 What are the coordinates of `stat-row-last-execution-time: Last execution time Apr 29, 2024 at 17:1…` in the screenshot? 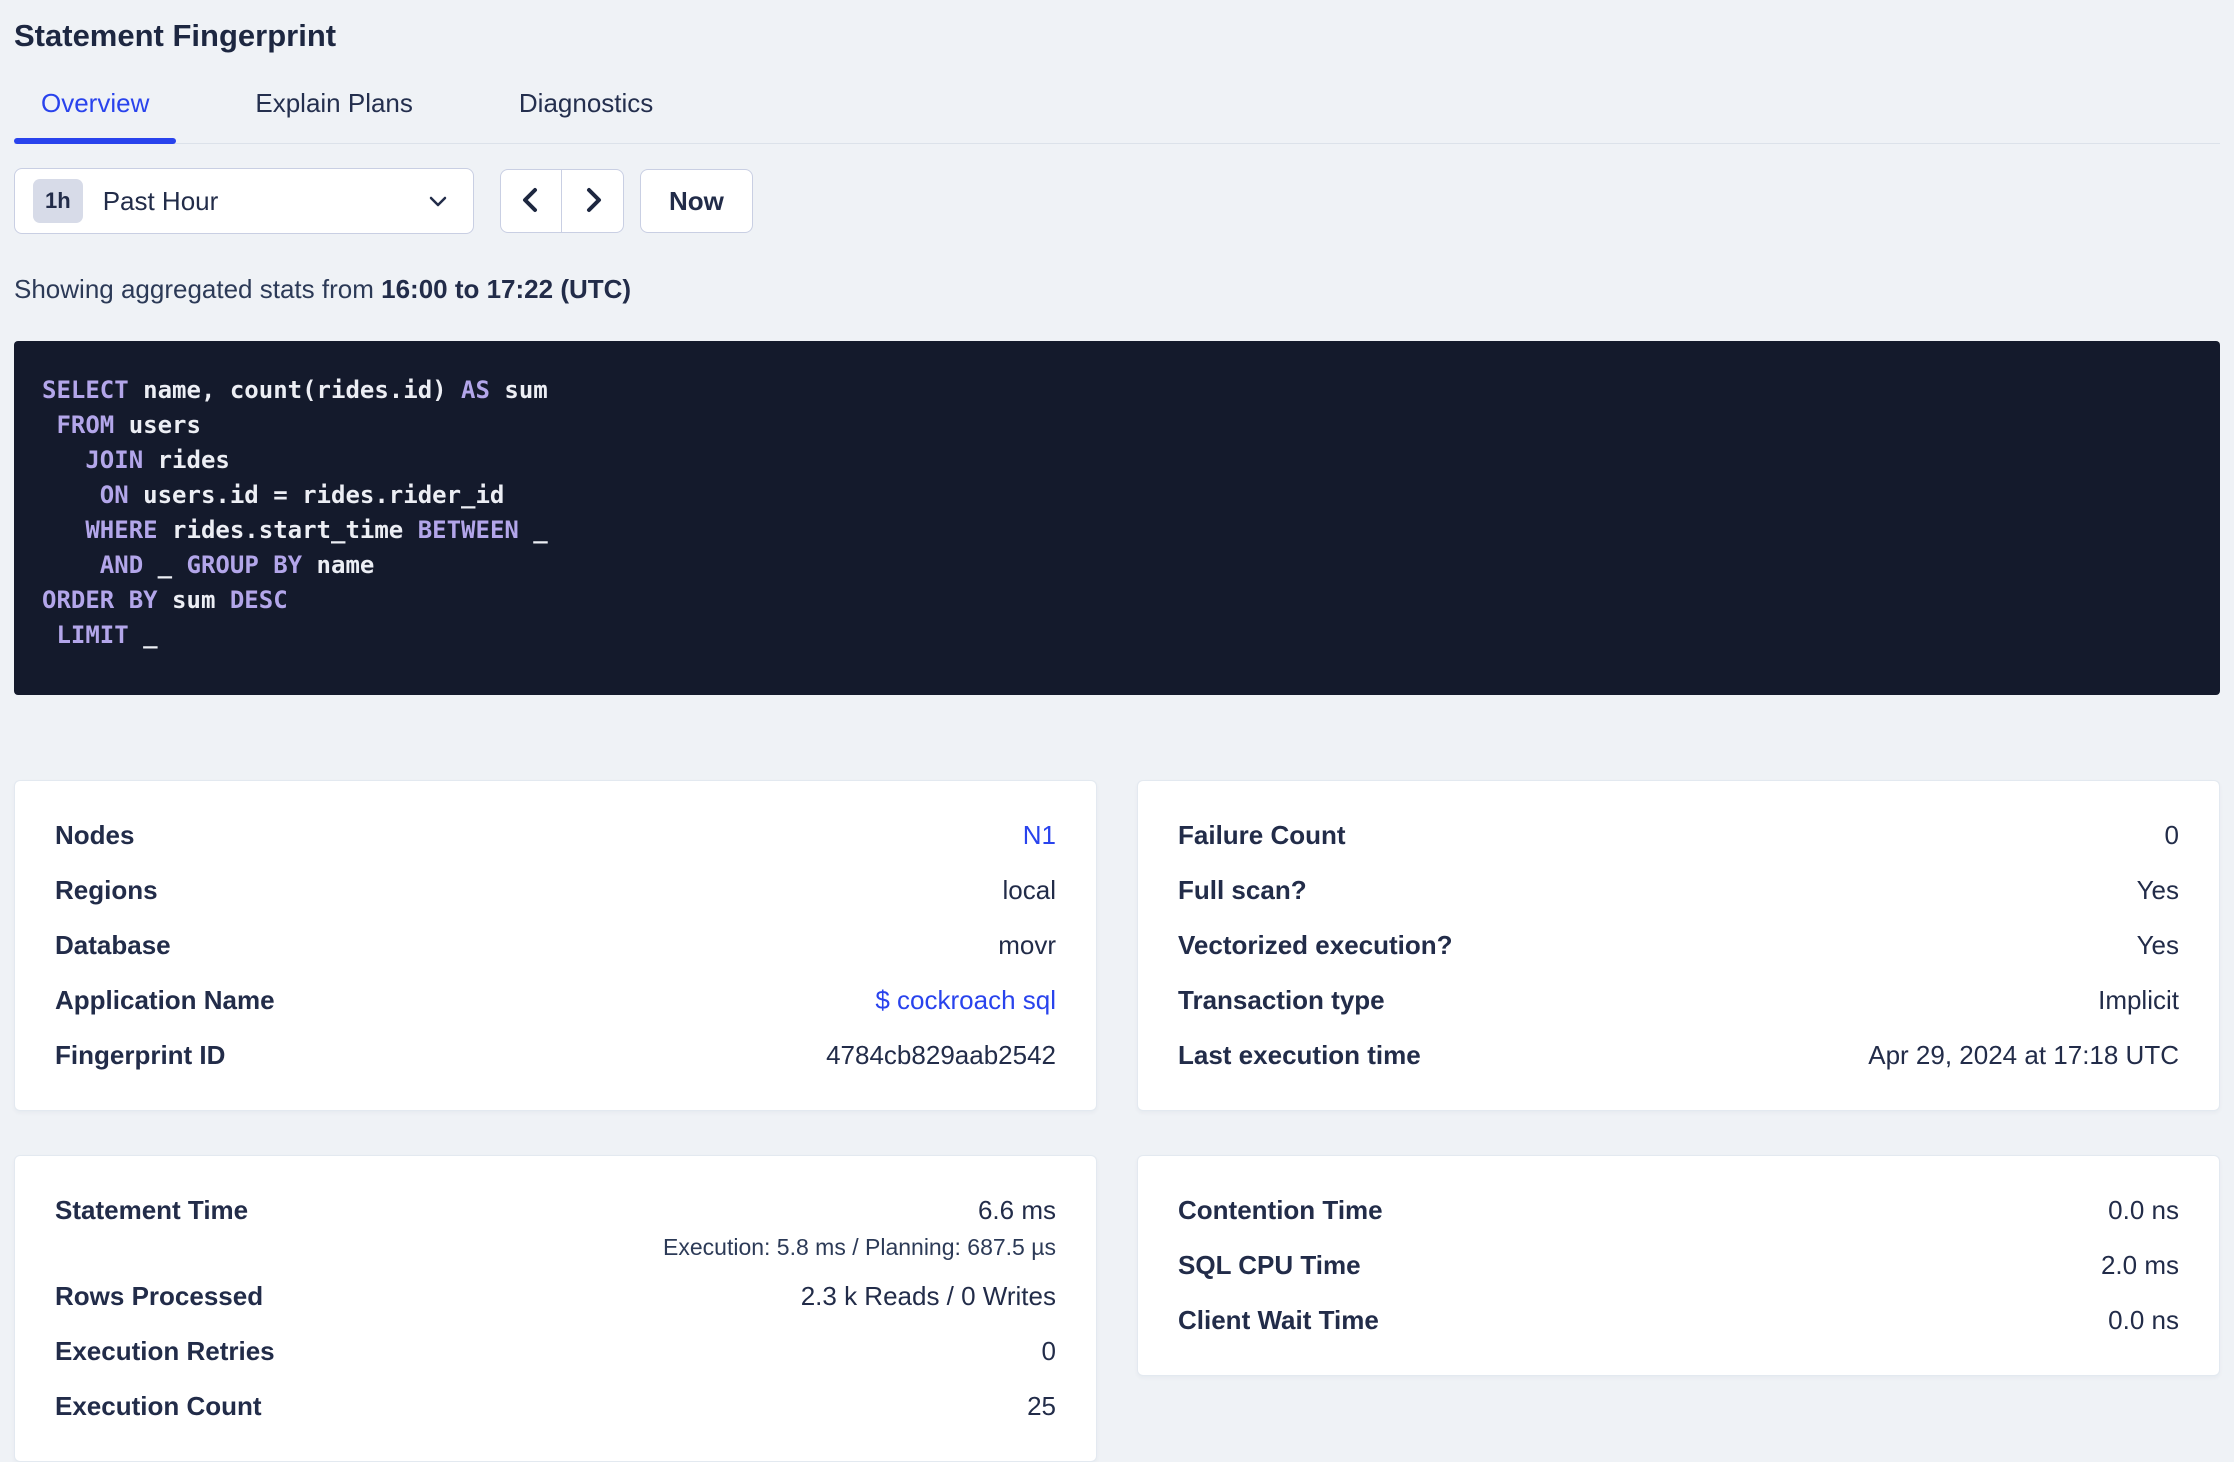 It's located at (1678, 1055).